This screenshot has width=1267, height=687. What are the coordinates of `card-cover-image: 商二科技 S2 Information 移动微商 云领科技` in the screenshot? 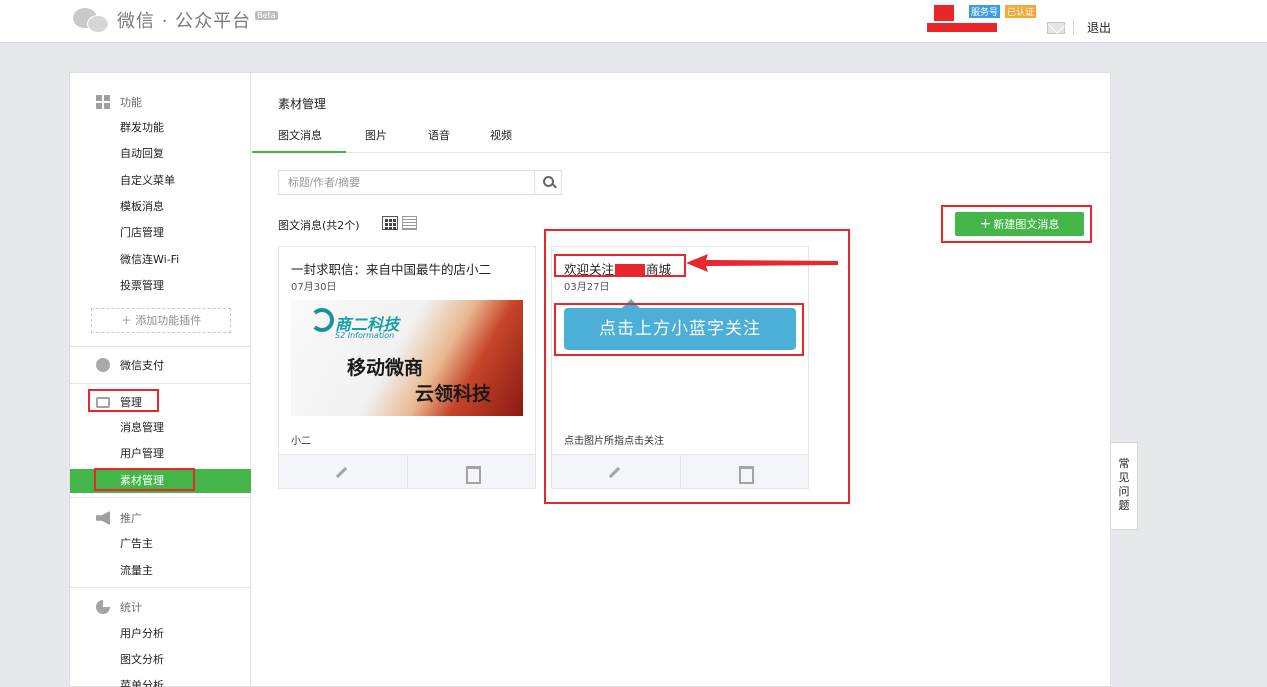 It's located at (407, 358).